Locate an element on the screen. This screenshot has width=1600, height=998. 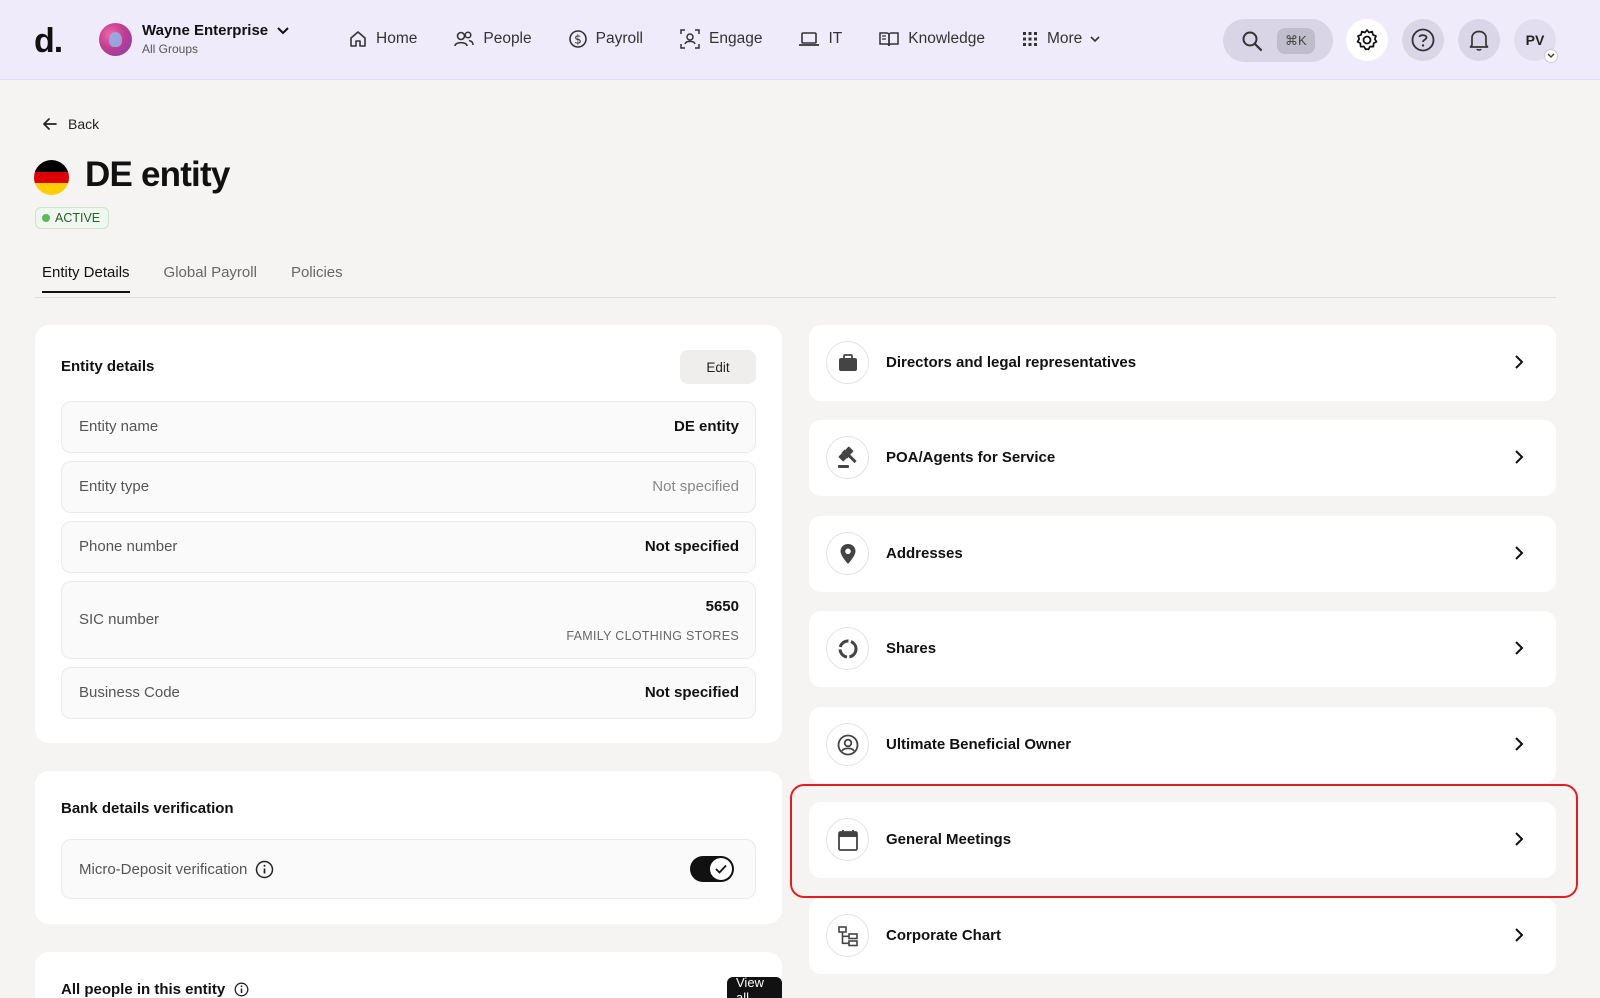
detail-row-entity-type: Entity type Not specified is located at coordinates (408, 487).